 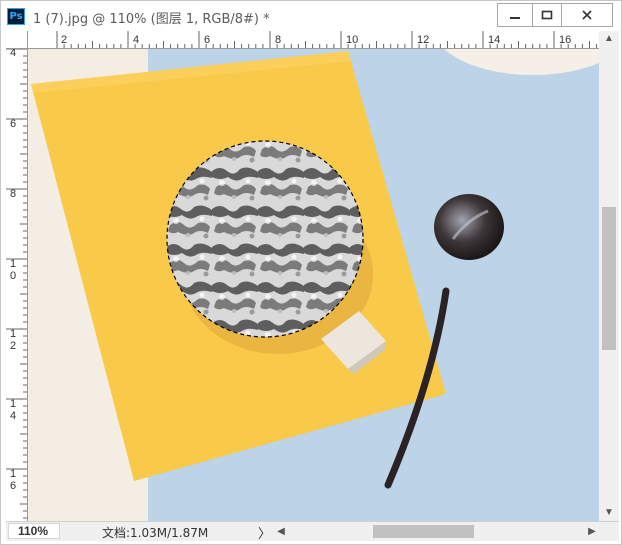 I want to click on horizontal-ruler: 2 4 6 8 10 12 14 16, so click(x=313, y=40).